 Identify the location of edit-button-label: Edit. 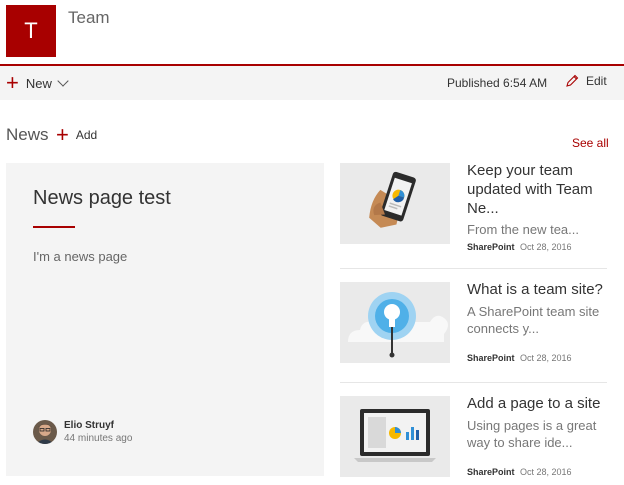
(596, 81).